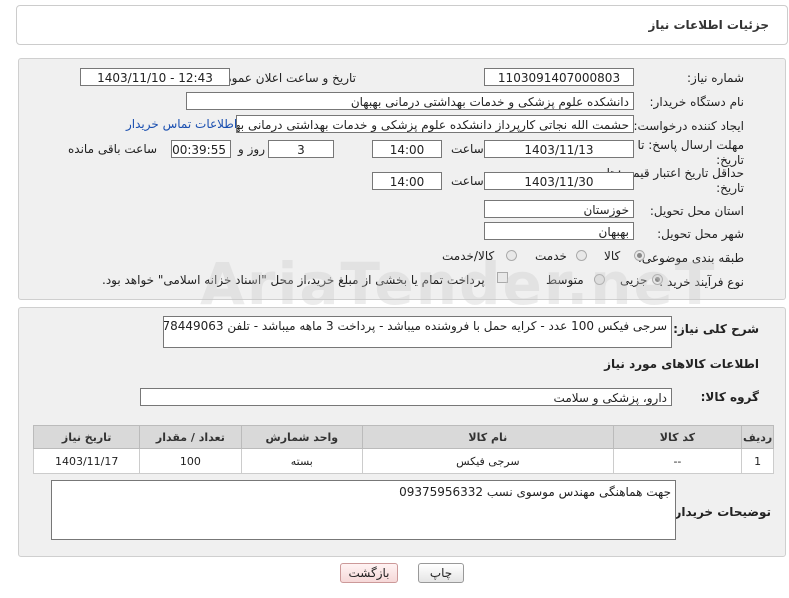 This screenshot has width=789, height=598. Describe the element at coordinates (502, 277) in the screenshot. I see `treasury-payment-checkbox` at that location.